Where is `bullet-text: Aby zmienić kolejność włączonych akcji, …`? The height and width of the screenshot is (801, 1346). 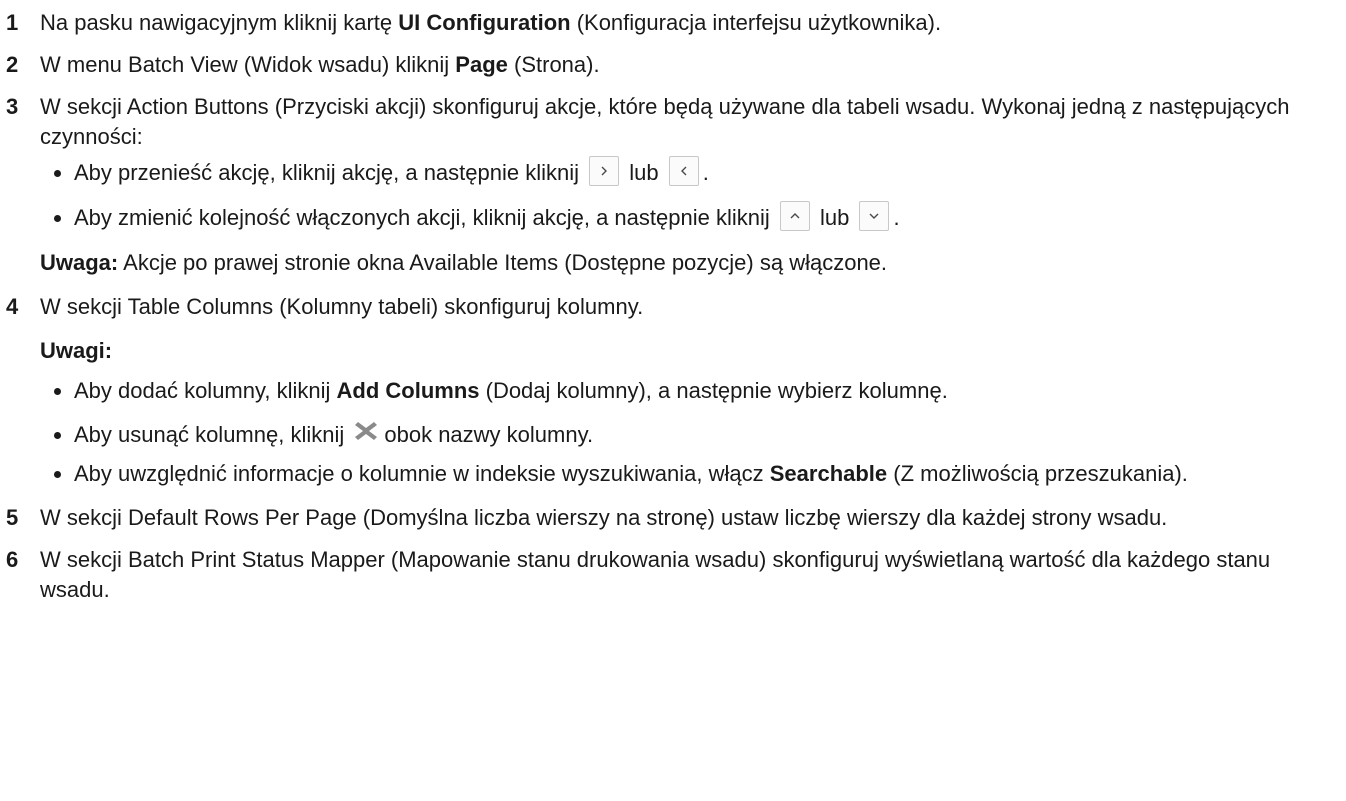 bullet-text: Aby zmienić kolejność włączonych akcji, … is located at coordinates (422, 218).